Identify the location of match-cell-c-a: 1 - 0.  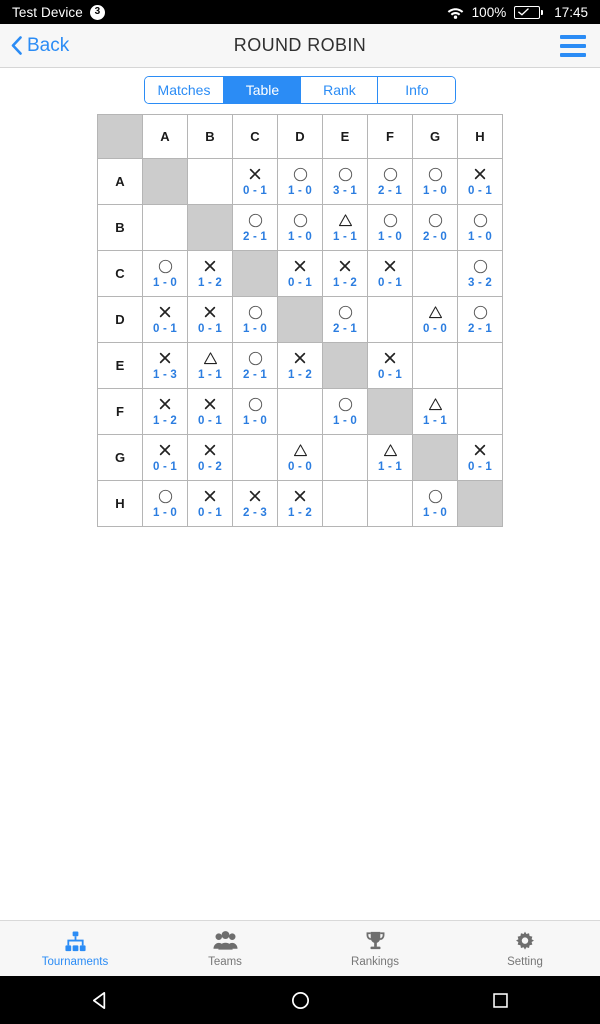
(165, 273).